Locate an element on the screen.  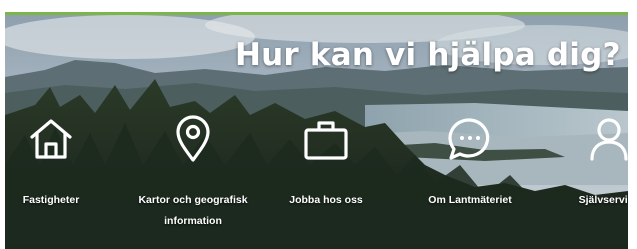
nav-item-sjalvservice: Självservice is located at coordinates (586, 163).